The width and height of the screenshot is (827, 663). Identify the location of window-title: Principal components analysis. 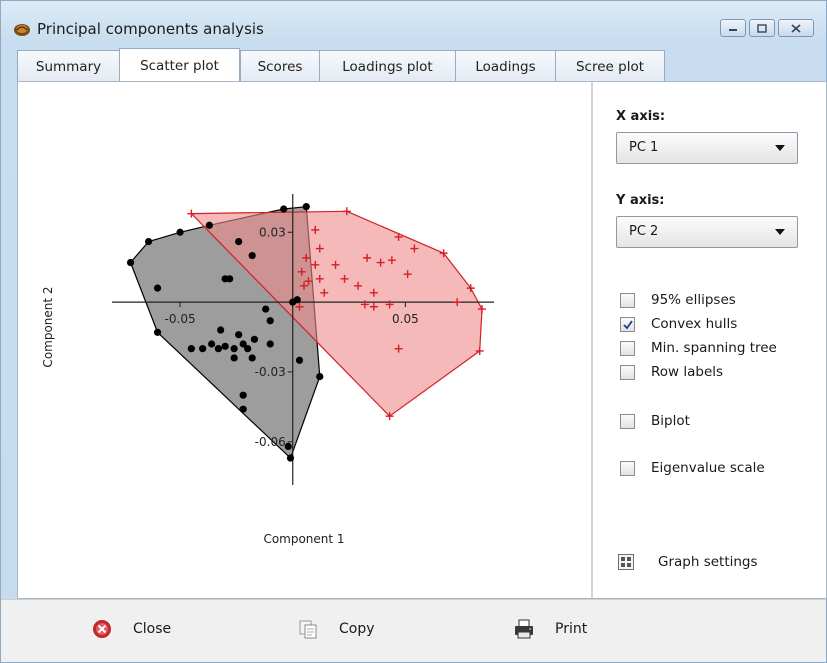
(150, 29).